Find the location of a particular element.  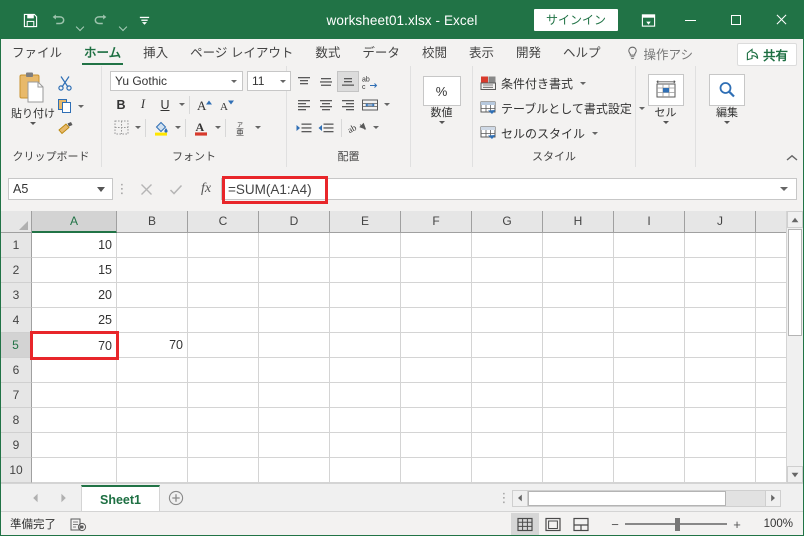

cell-C6 is located at coordinates (223, 370).